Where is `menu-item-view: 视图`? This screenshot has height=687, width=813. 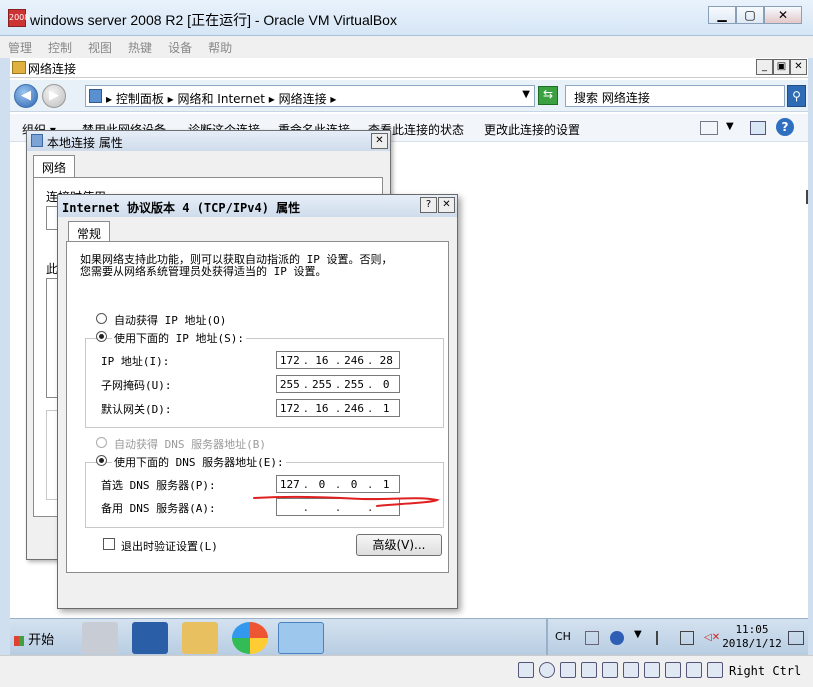 menu-item-view: 视图 is located at coordinates (100, 47).